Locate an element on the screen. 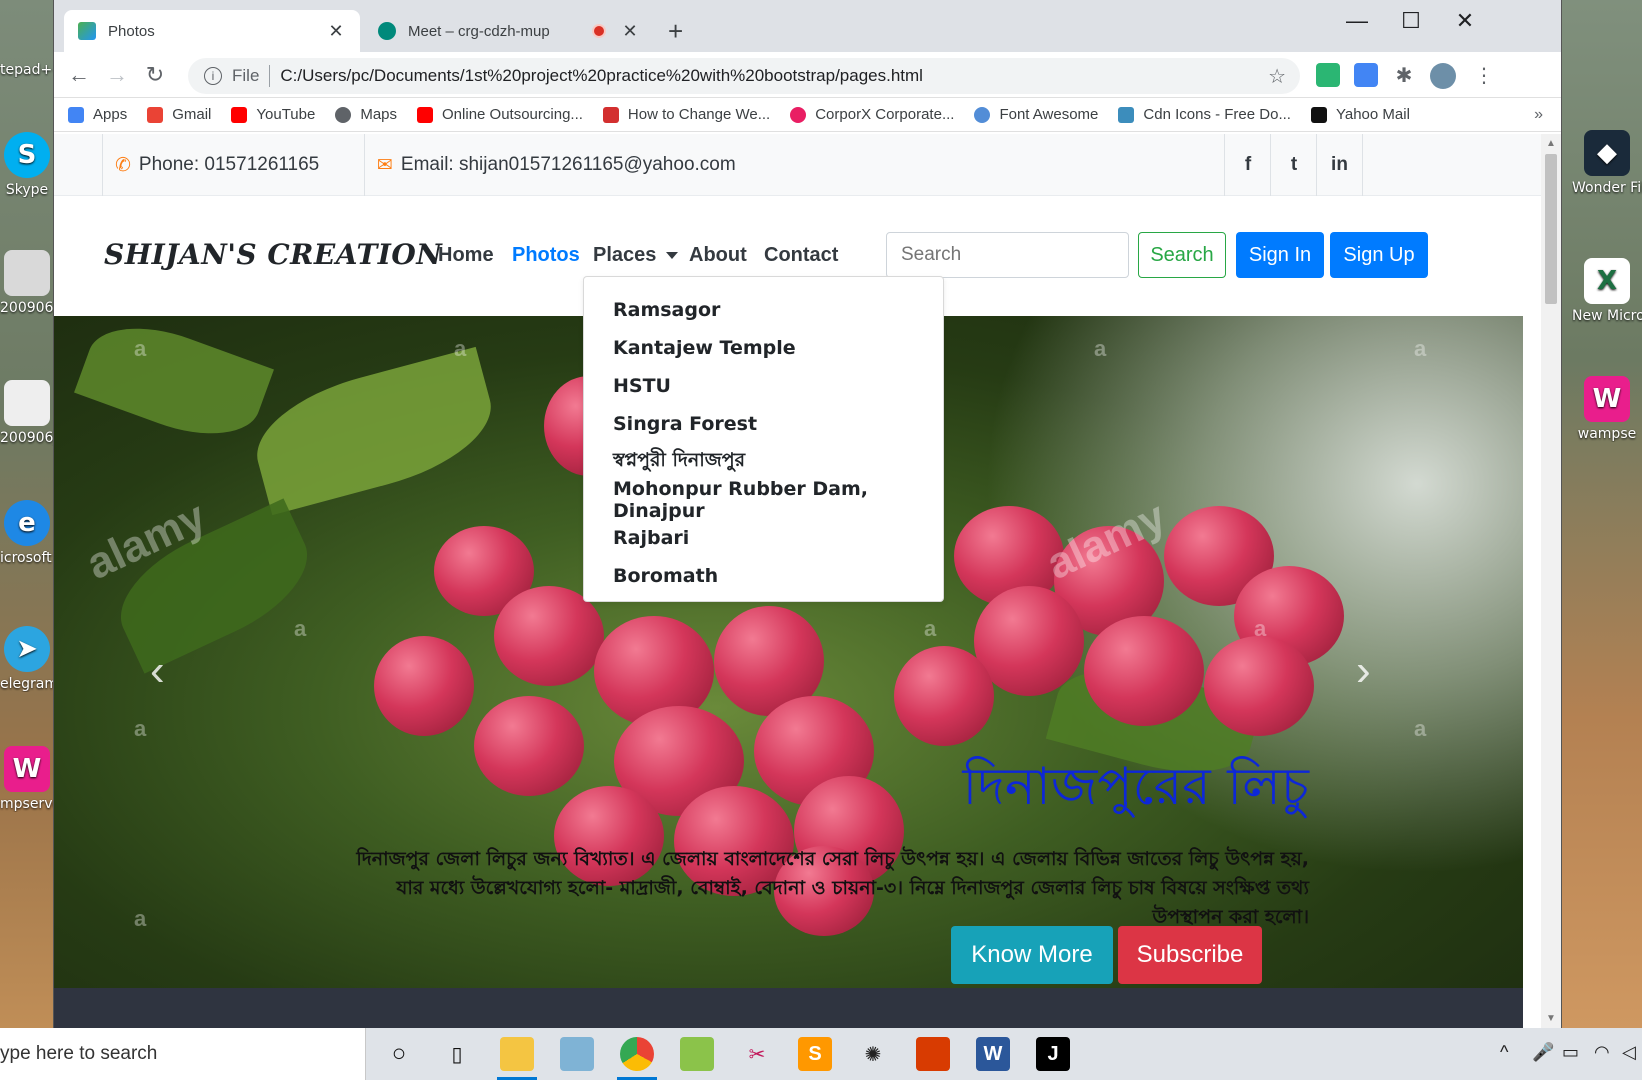  know-more-button: Know More is located at coordinates (1032, 955).